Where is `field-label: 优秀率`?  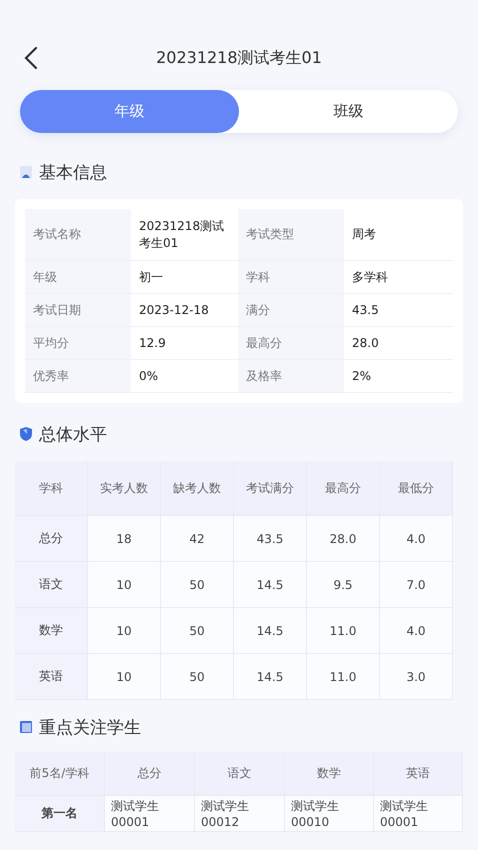
field-label: 优秀率 is located at coordinates (78, 376).